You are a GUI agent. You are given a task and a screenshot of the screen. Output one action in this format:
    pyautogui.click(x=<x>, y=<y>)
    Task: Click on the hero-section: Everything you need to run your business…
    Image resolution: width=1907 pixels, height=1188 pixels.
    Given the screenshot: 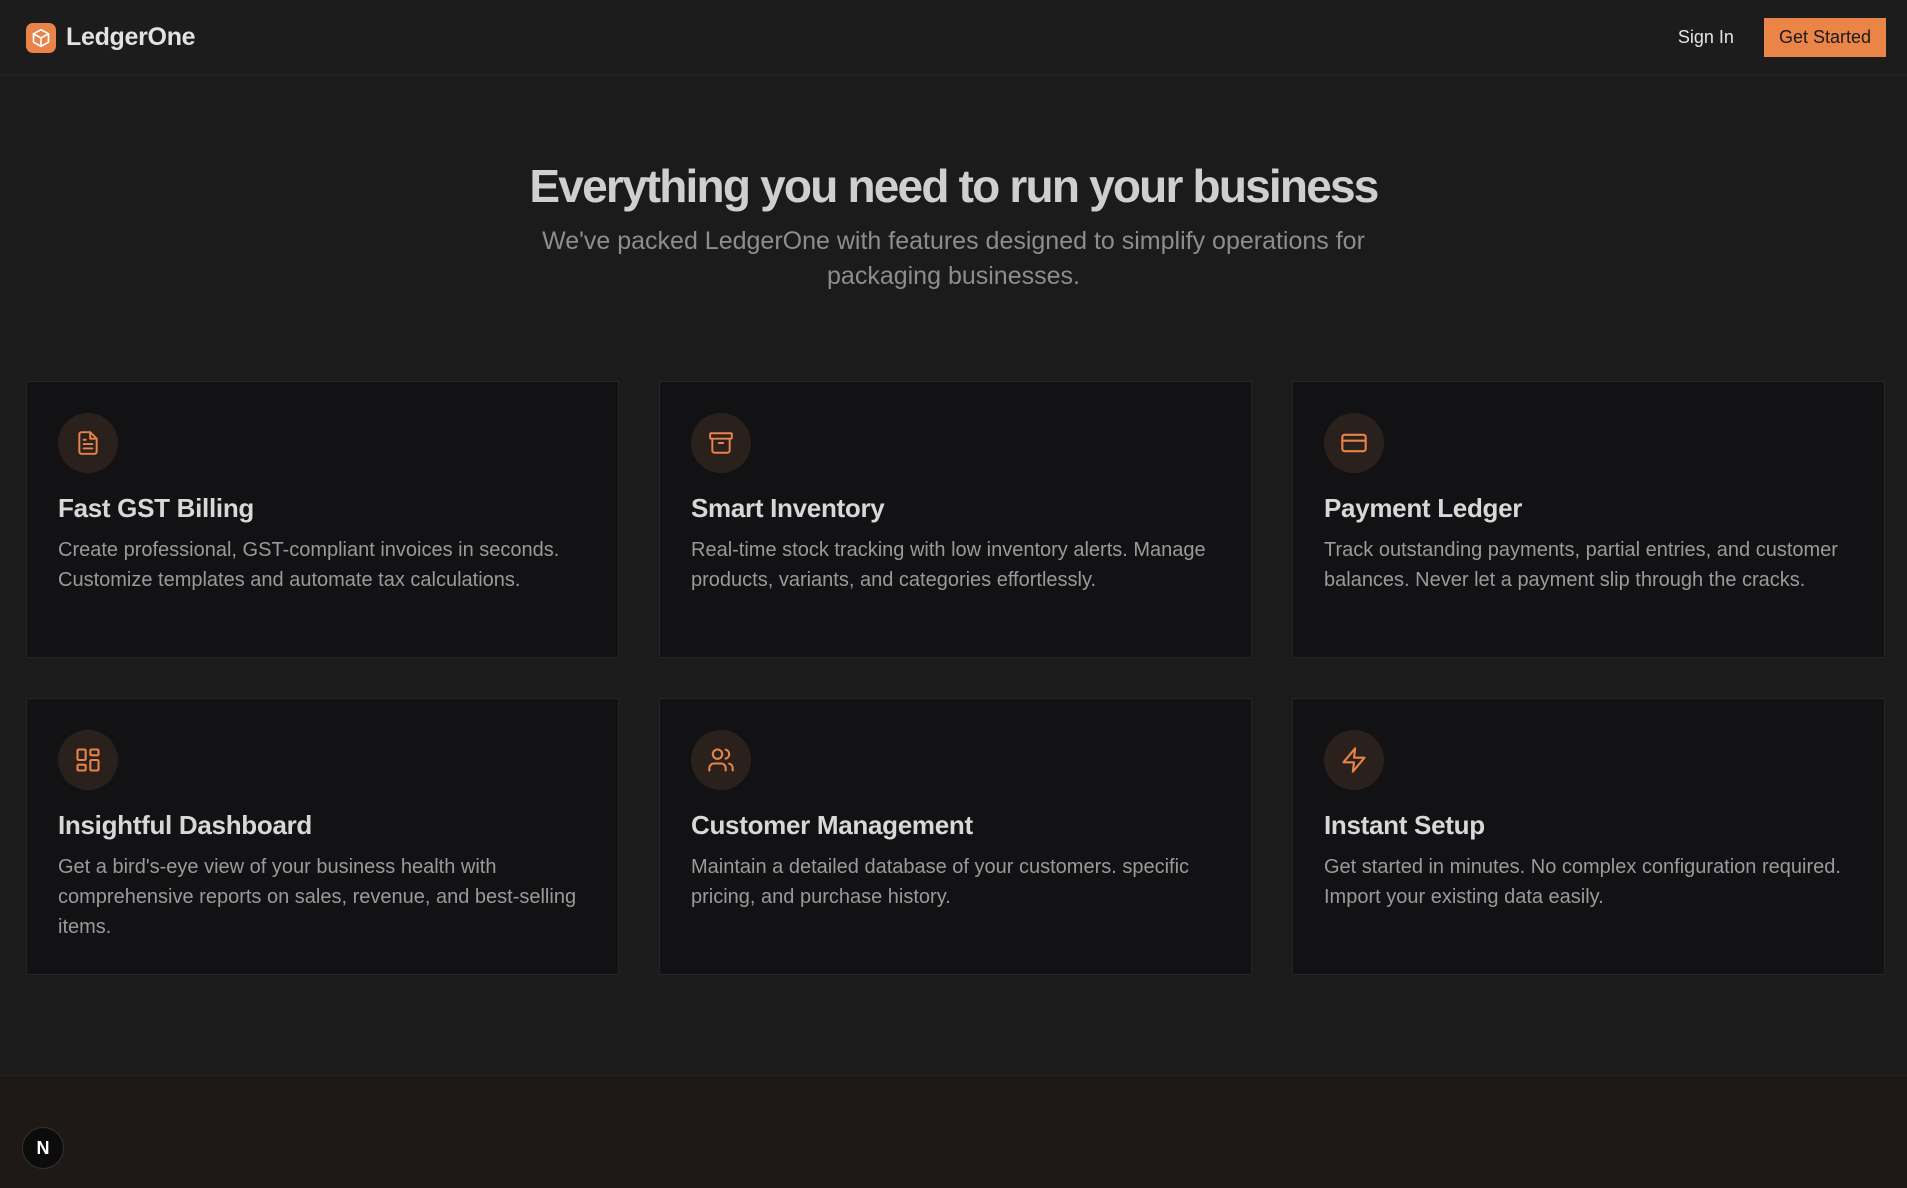 What is the action you would take?
    pyautogui.click(x=953, y=226)
    